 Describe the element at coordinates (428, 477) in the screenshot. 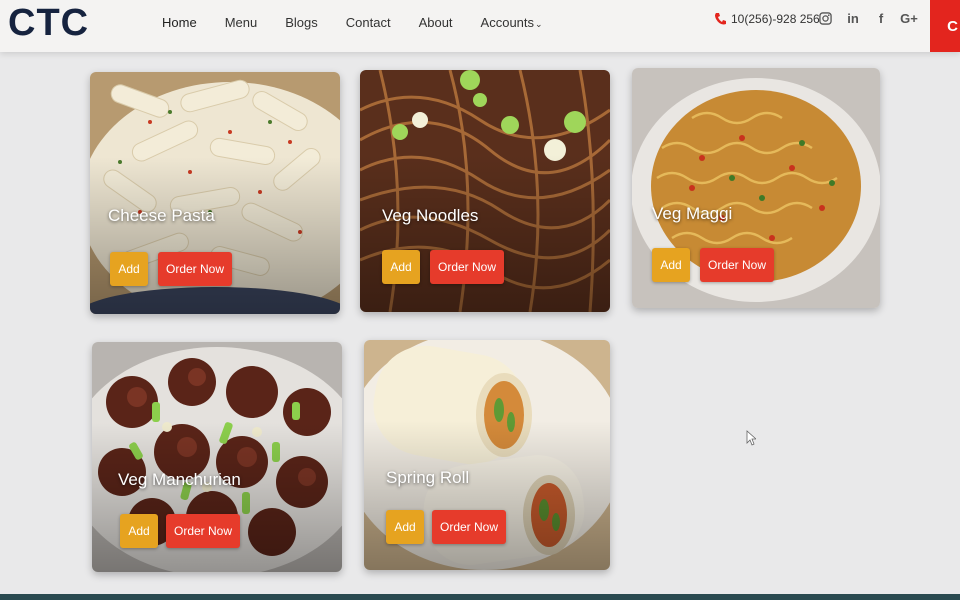

I see `card-title: Spring Roll` at that location.